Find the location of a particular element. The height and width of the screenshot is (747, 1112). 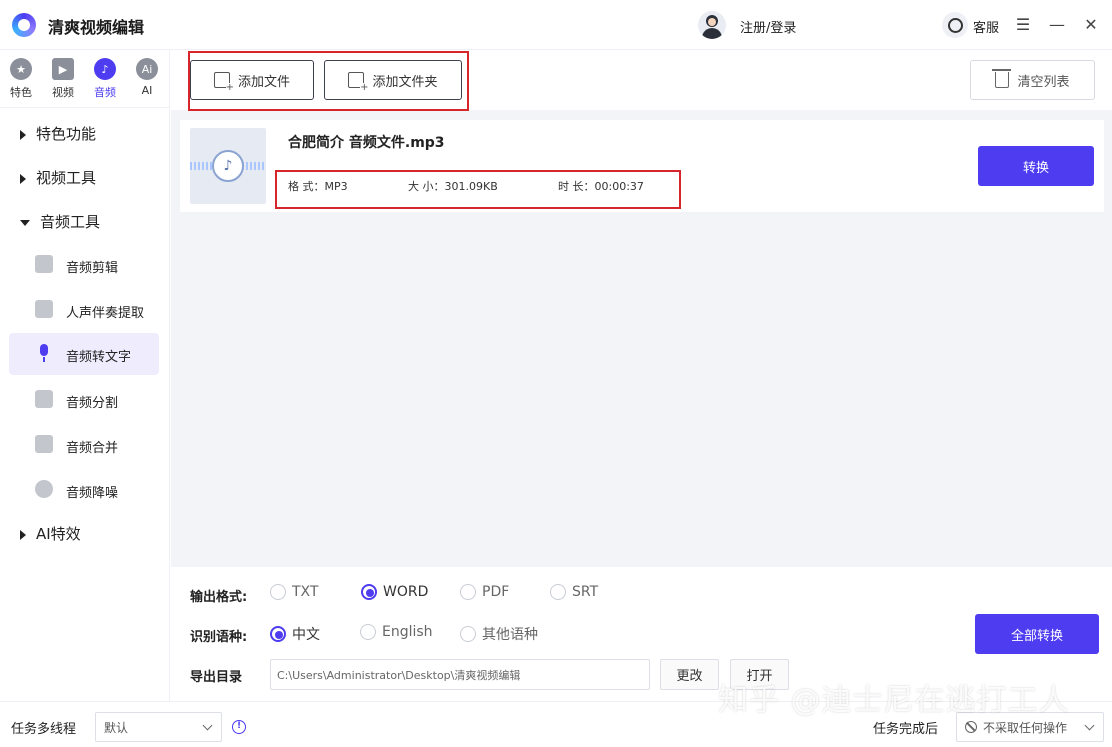

sidebar-item-audio-split: 音频分割 is located at coordinates (84, 400).